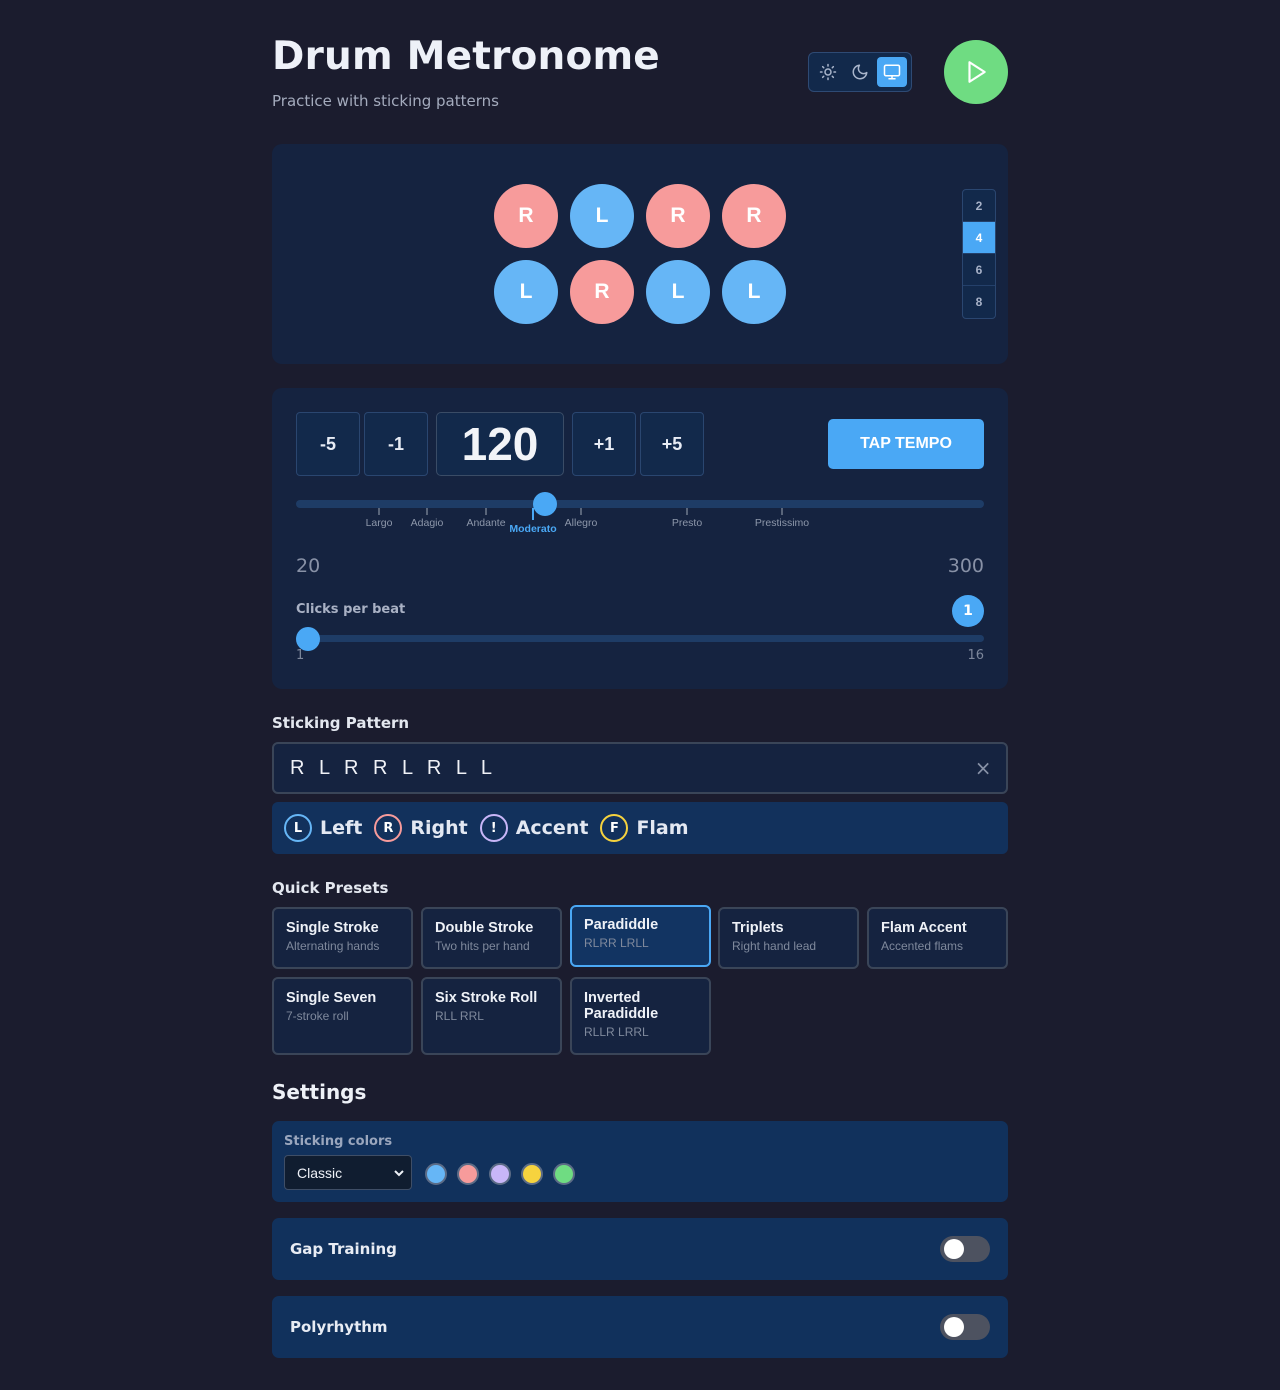  What do you see at coordinates (328, 444) in the screenshot?
I see `tempo-minus-5-button: -5` at bounding box center [328, 444].